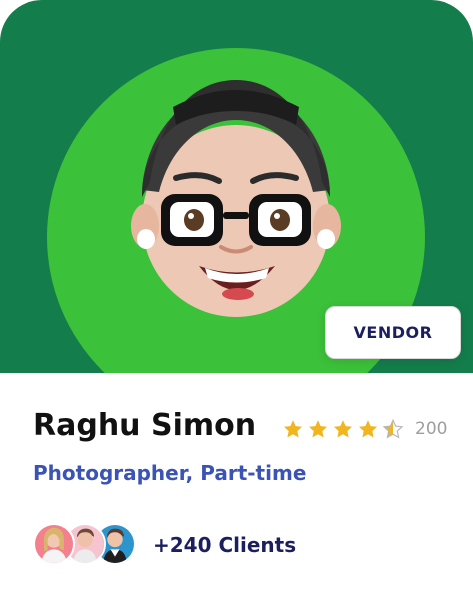 This screenshot has width=473, height=612. Describe the element at coordinates (431, 429) in the screenshot. I see `rating-count: 200` at that location.